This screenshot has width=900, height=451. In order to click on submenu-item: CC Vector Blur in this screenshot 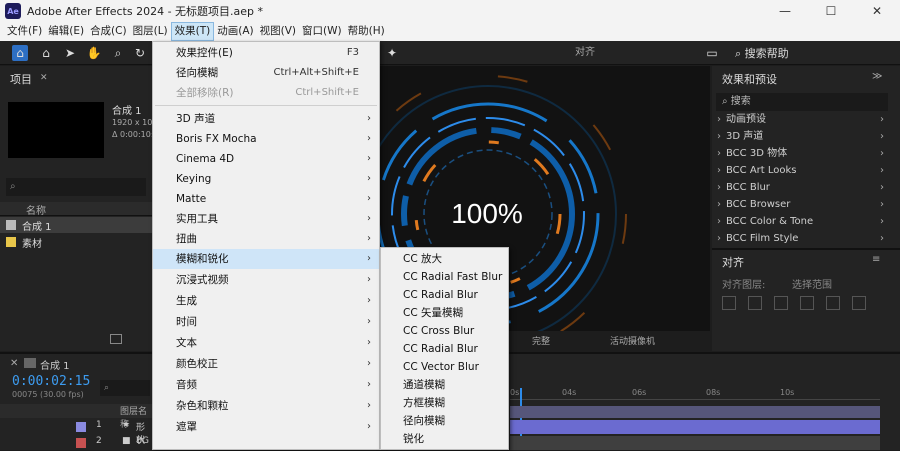, I will do `click(444, 367)`.